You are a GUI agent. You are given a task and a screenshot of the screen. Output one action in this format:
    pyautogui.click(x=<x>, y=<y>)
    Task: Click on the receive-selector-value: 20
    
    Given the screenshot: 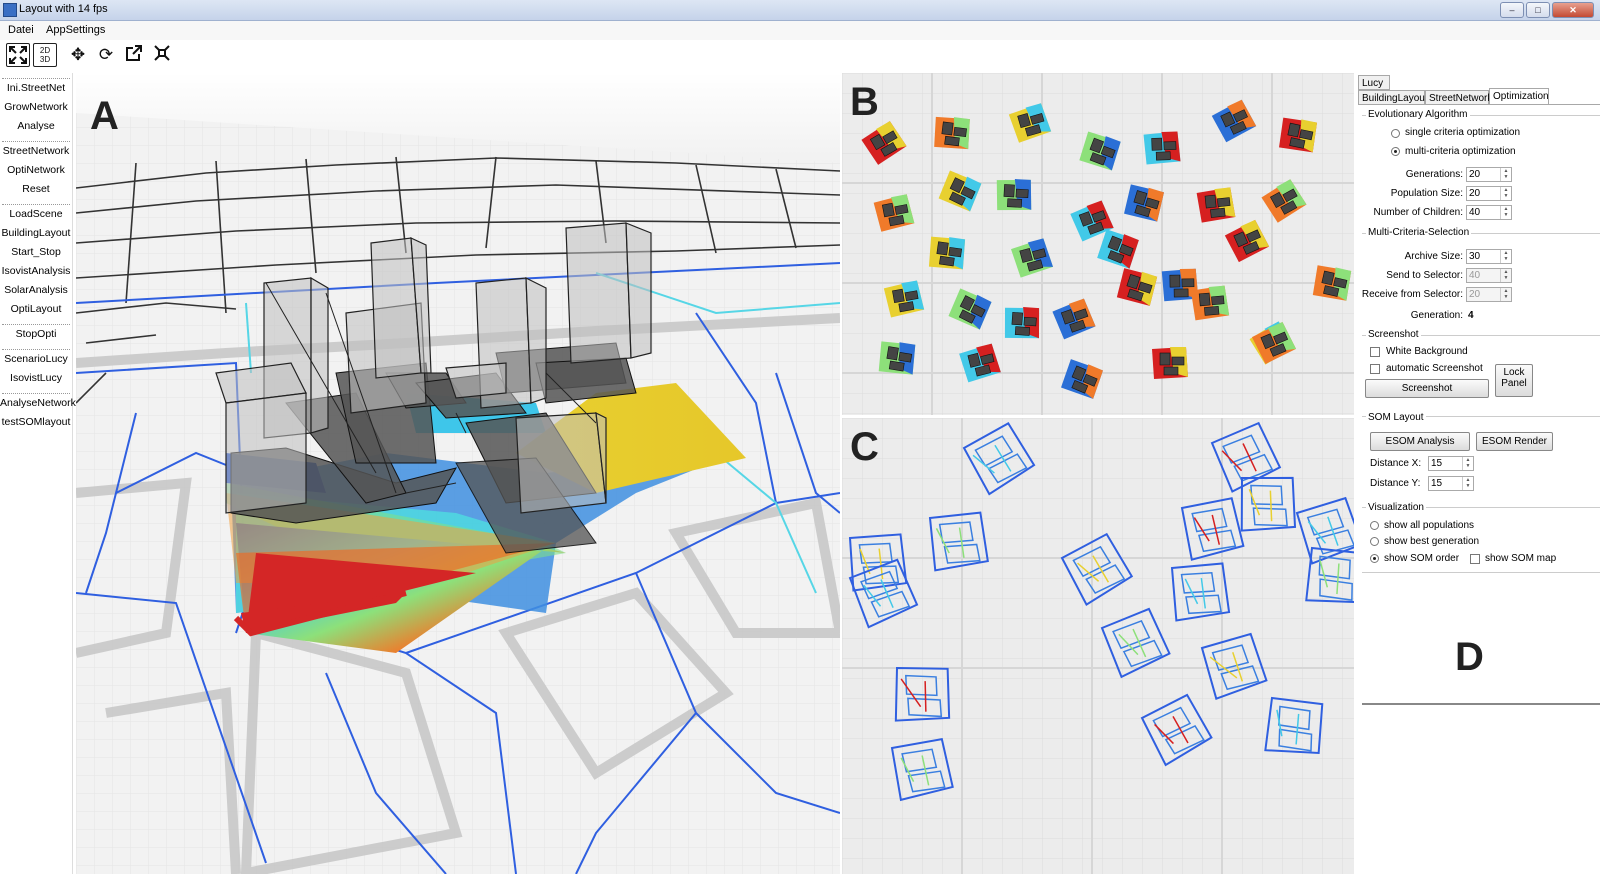 What is the action you would take?
    pyautogui.click(x=1475, y=294)
    